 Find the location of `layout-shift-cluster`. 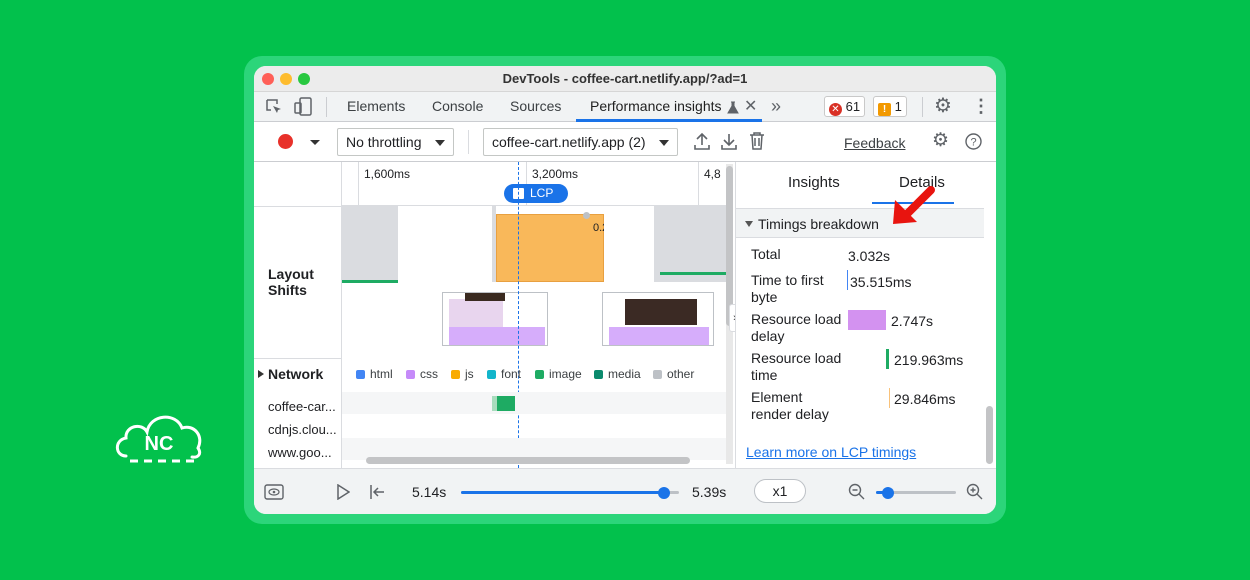

layout-shift-cluster is located at coordinates (550, 248).